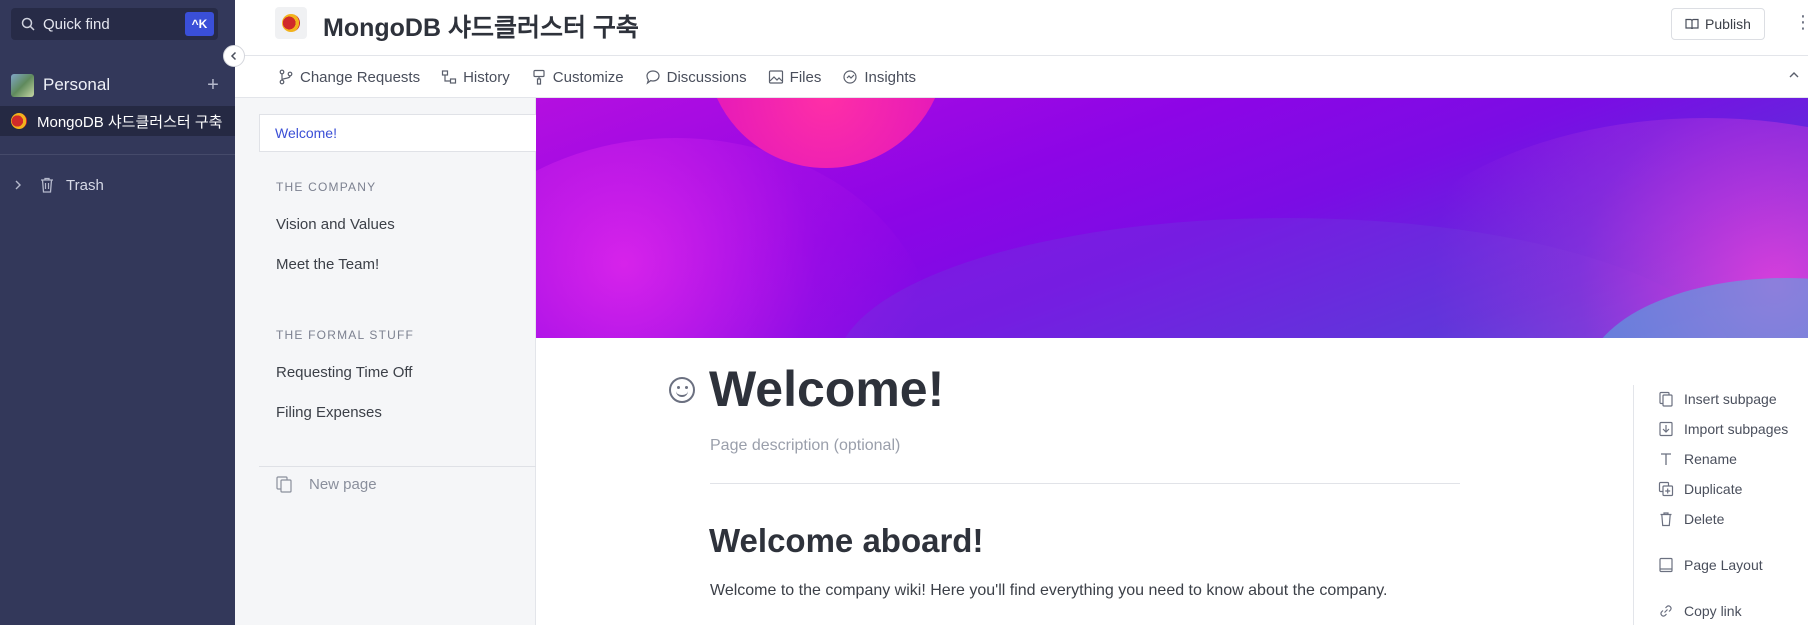  I want to click on tab-insights: Insights, so click(879, 77).